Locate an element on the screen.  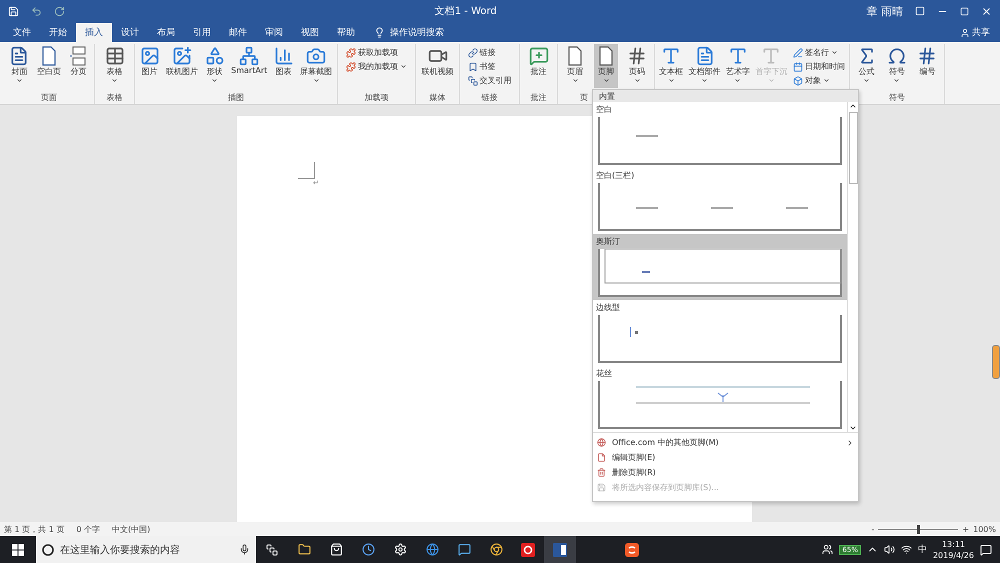
notification-icon is located at coordinates (986, 550).